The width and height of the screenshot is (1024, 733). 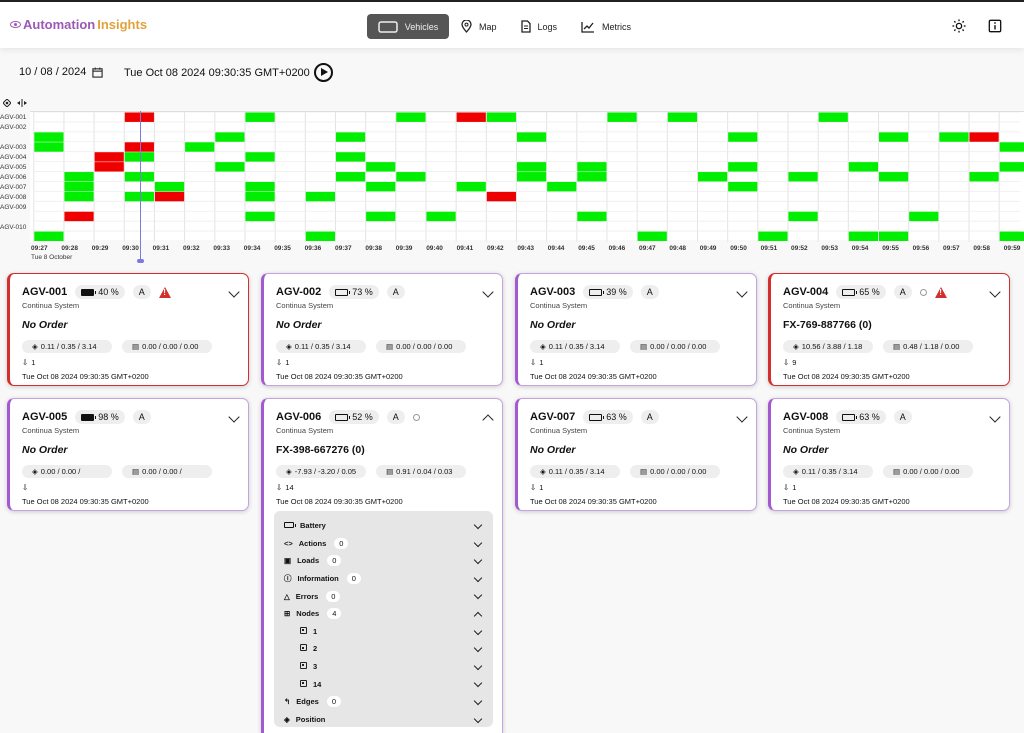 I want to click on info-icon, so click(x=995, y=26).